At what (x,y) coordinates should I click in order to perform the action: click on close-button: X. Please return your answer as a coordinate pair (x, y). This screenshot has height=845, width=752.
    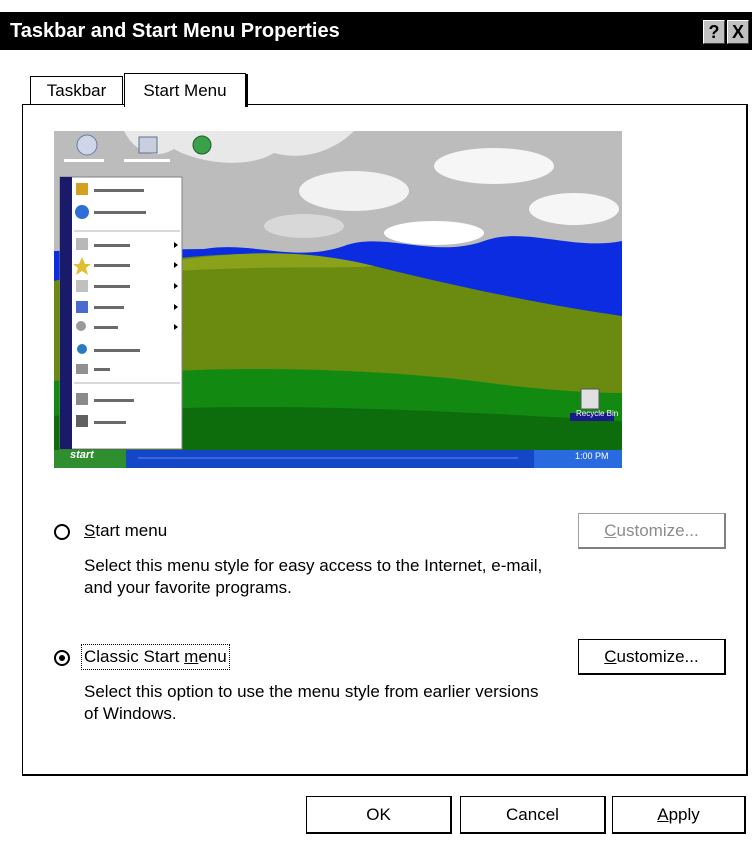
    Looking at the image, I should click on (738, 32).